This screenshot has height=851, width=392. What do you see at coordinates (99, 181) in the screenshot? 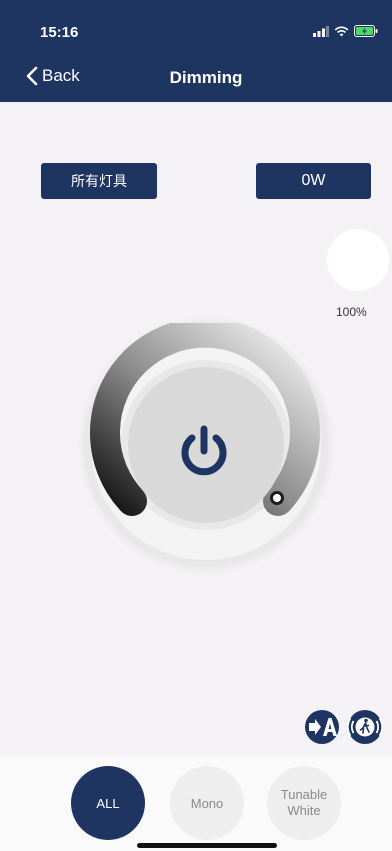
I see `fixture-group-button: 所有灯具` at bounding box center [99, 181].